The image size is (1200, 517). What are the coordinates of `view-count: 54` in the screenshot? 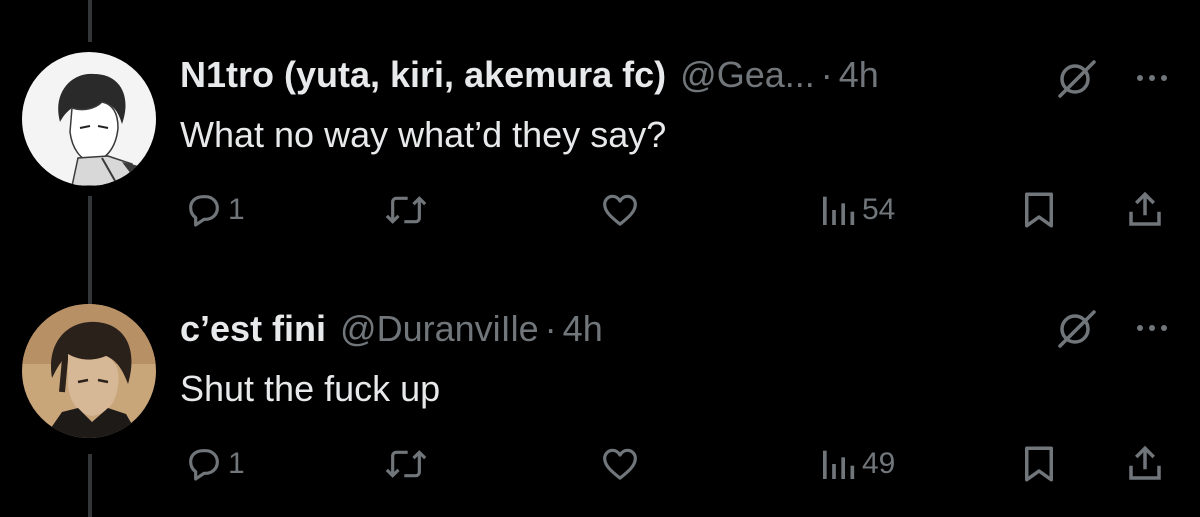 It's located at (879, 209).